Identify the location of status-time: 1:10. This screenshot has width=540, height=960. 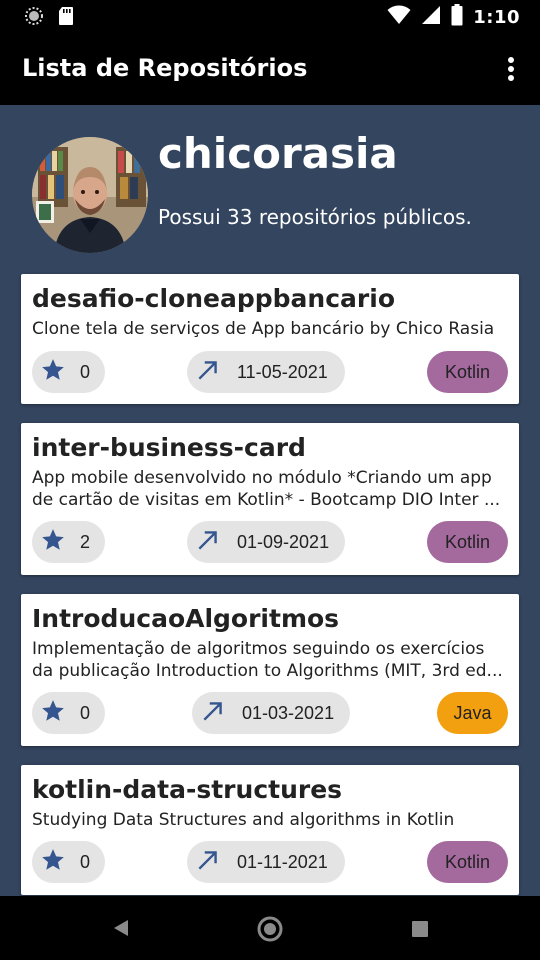
(496, 17).